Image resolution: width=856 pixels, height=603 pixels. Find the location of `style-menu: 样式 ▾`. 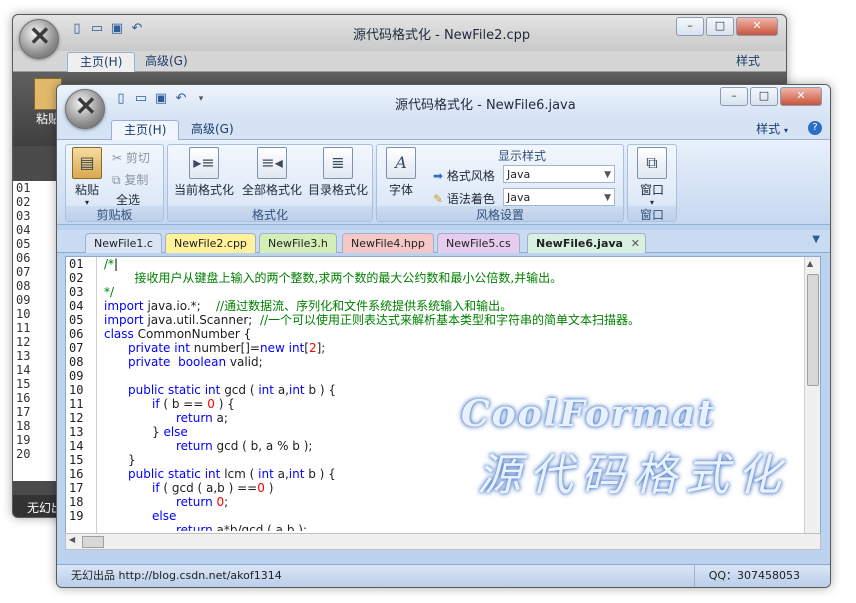

style-menu: 样式 ▾ is located at coordinates (772, 129).